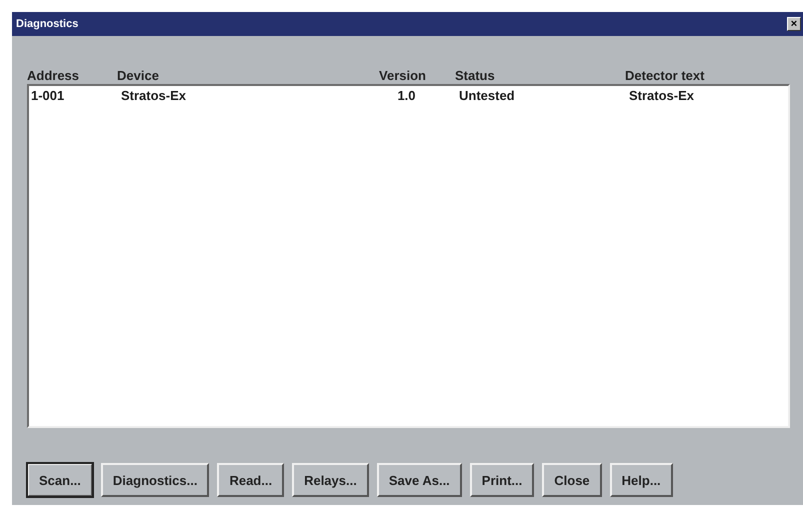 This screenshot has height=515, width=803. Describe the element at coordinates (707, 76) in the screenshot. I see `column-header: Detector text` at that location.